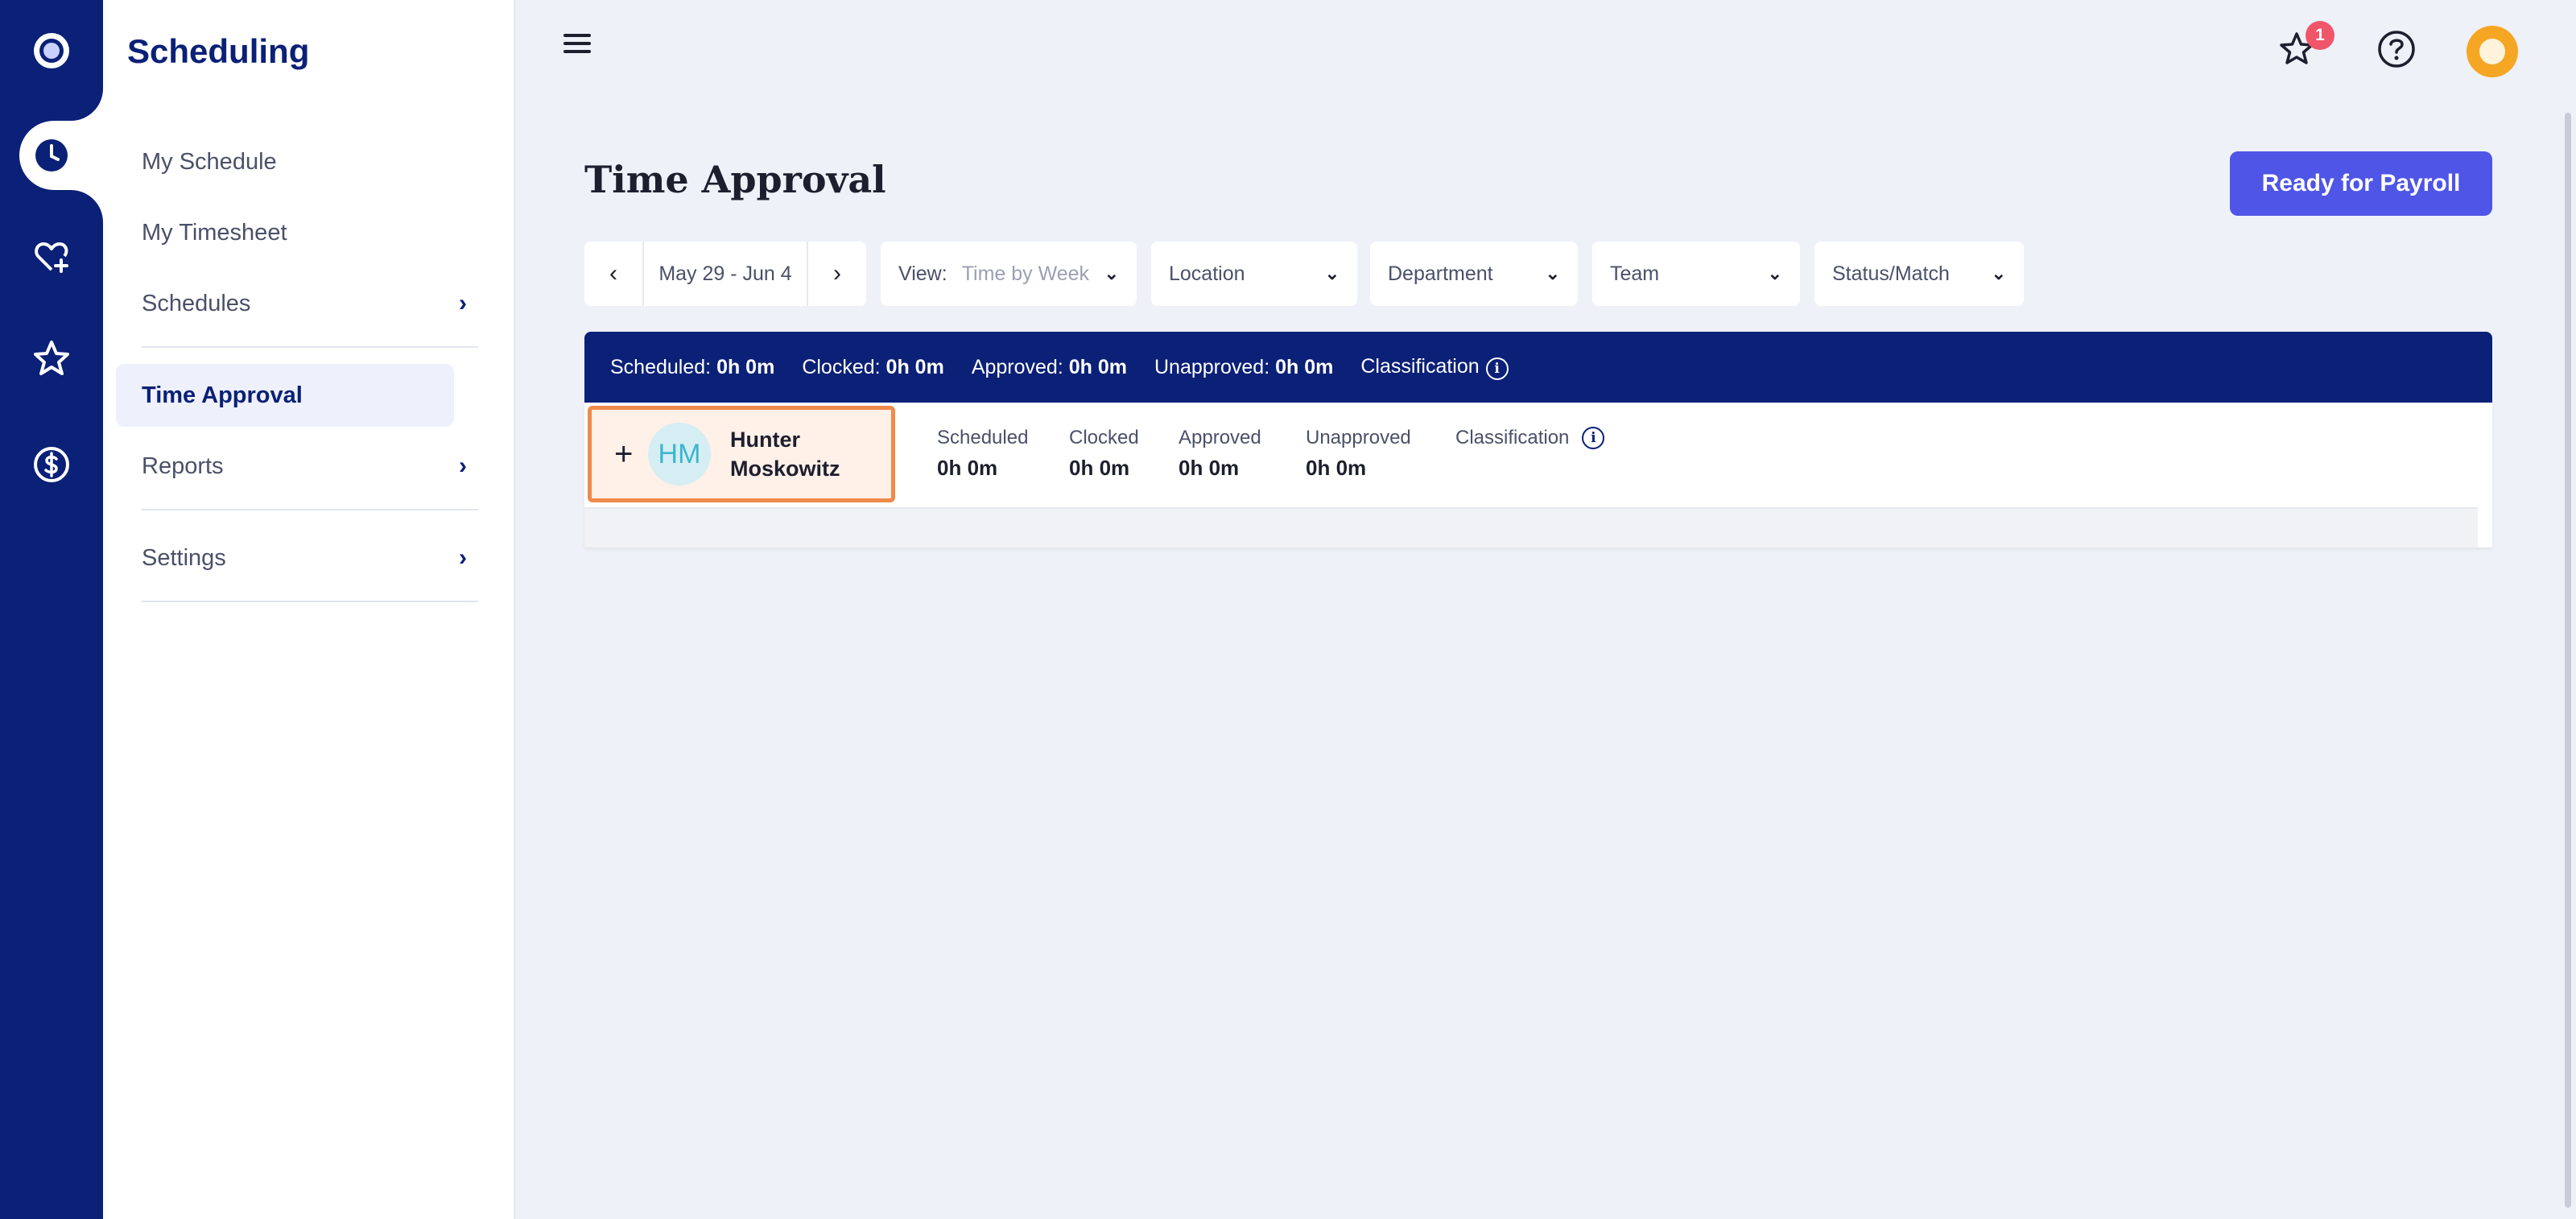 Image resolution: width=2576 pixels, height=1219 pixels. I want to click on sidebar-item-reports: Reports ›, so click(310, 466).